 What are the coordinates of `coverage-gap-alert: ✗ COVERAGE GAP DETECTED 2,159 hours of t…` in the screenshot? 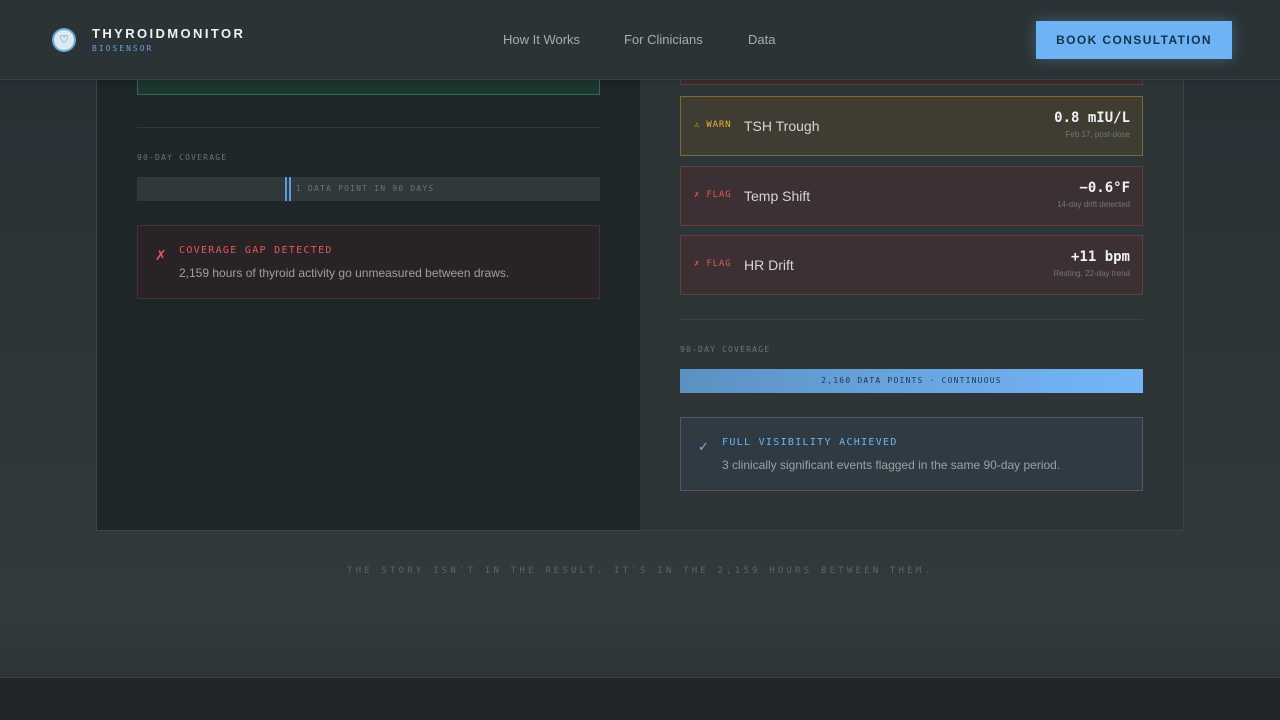 It's located at (368, 262).